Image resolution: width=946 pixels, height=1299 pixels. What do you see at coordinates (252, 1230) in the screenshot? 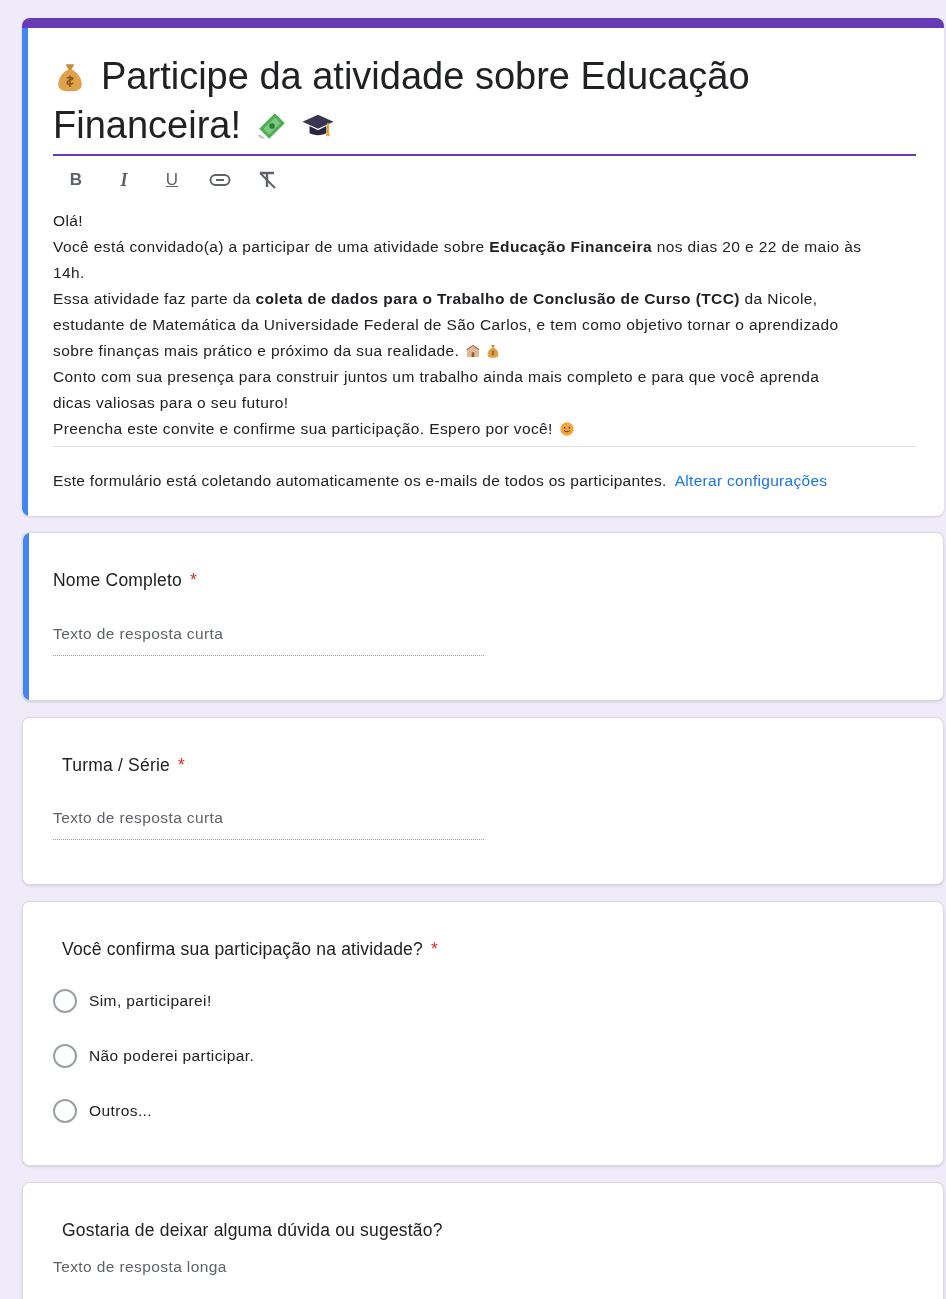
I see `question-title: Gostaria de deixar alguma dúvida ou sugestão?` at bounding box center [252, 1230].